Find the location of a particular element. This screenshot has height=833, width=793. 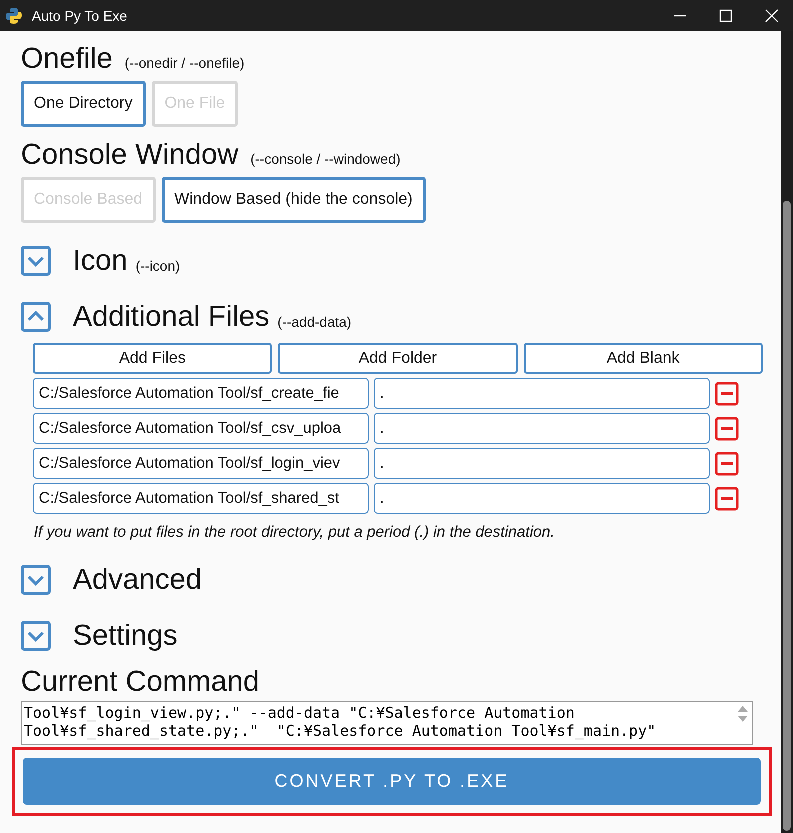

section-title: Onefile is located at coordinates (67, 59).